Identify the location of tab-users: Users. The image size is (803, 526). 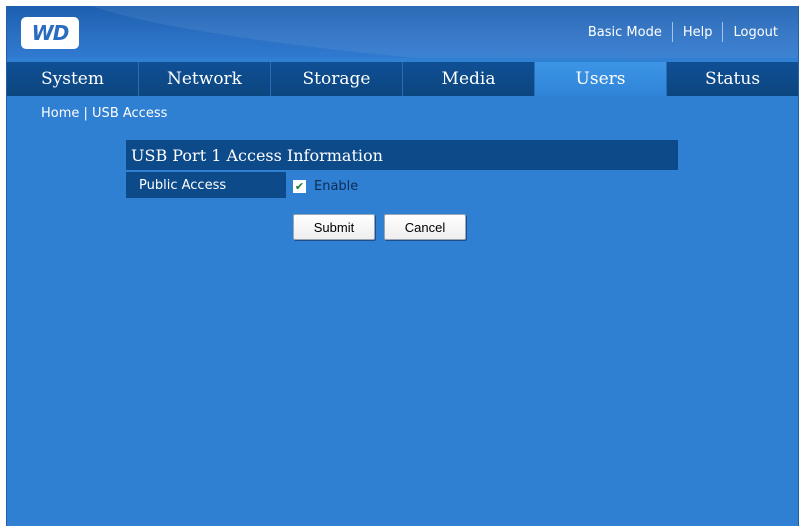
(601, 79).